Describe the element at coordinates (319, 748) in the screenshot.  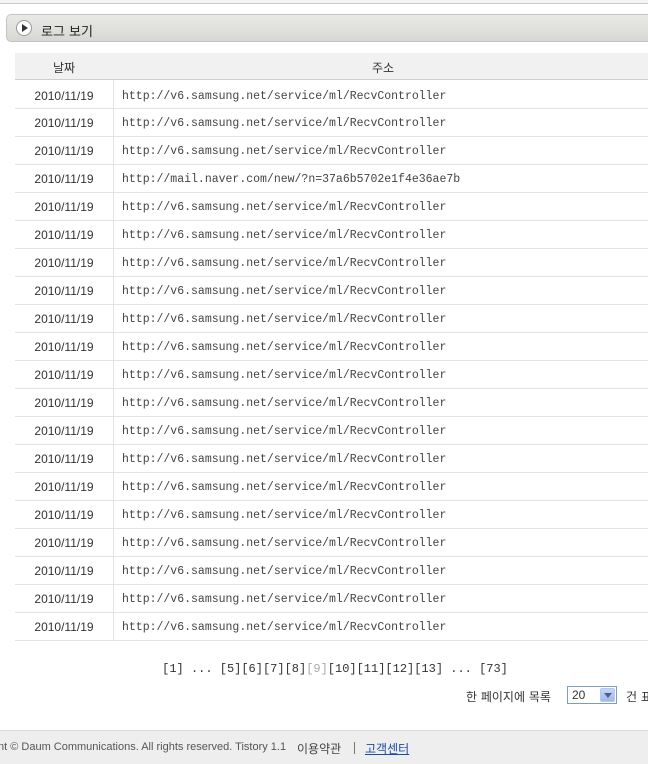
I see `terms-link: 이용약관` at that location.